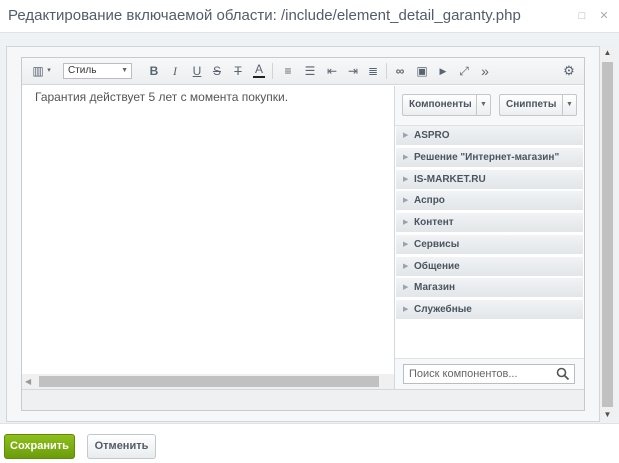  I want to click on save-button: Сохранить, so click(39, 446).